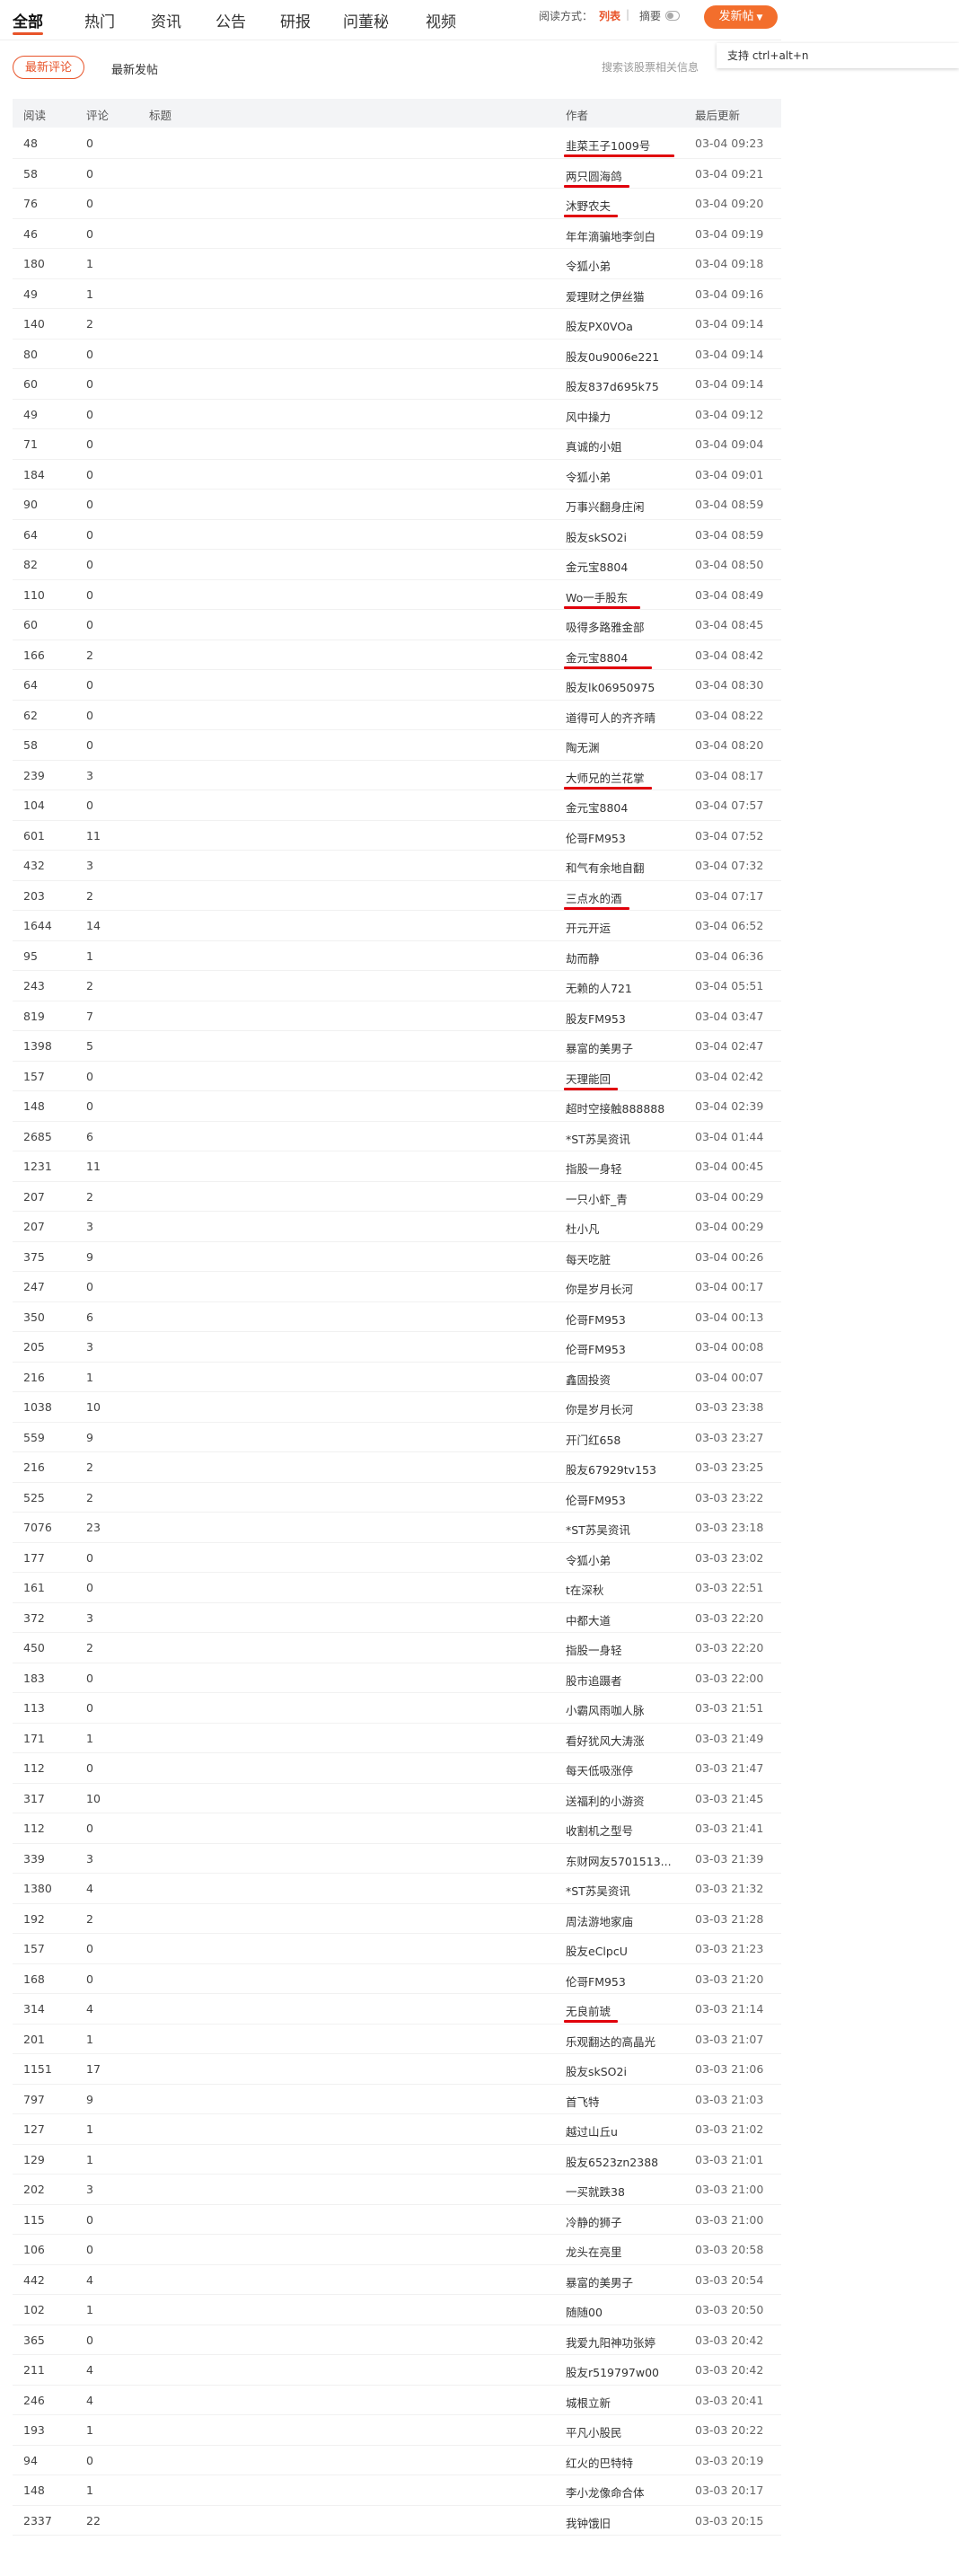 The width and height of the screenshot is (959, 2576). Describe the element at coordinates (627, 2431) in the screenshot. I see `author-link: 平凡小股民` at that location.